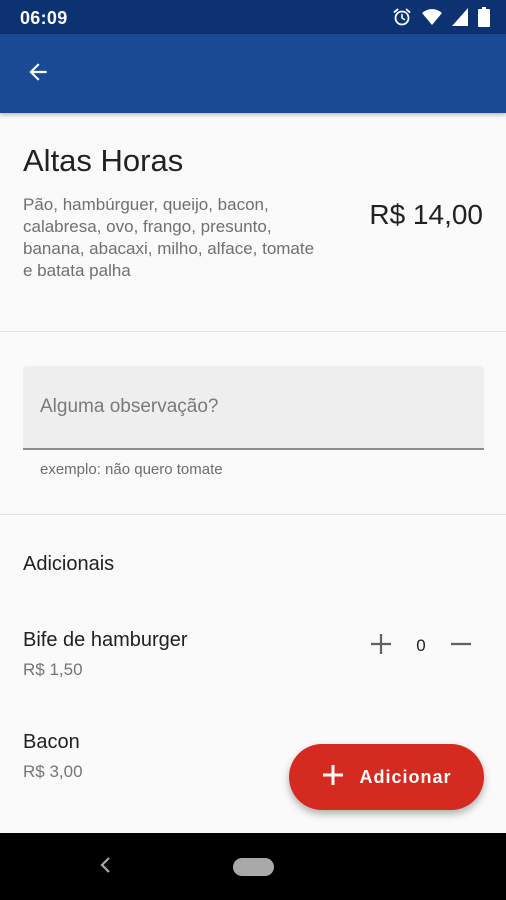 The height and width of the screenshot is (900, 506). I want to click on addon-name: Bacon, so click(51, 742).